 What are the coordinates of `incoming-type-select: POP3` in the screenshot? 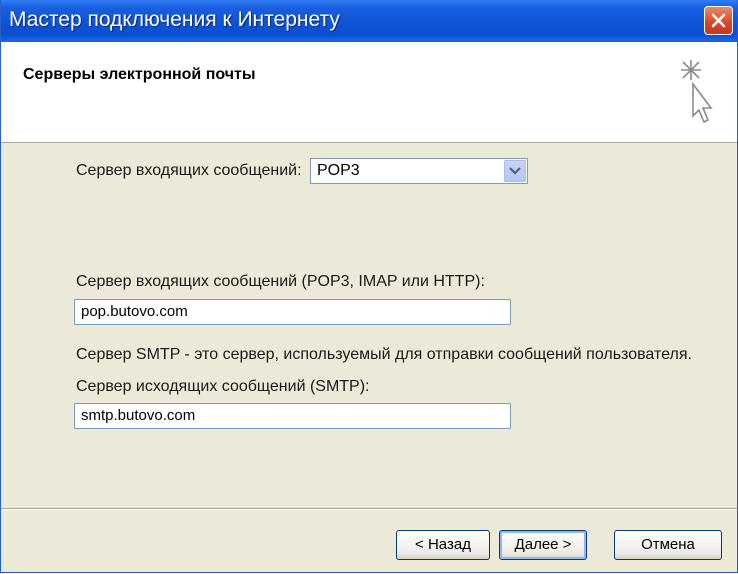 It's located at (419, 171).